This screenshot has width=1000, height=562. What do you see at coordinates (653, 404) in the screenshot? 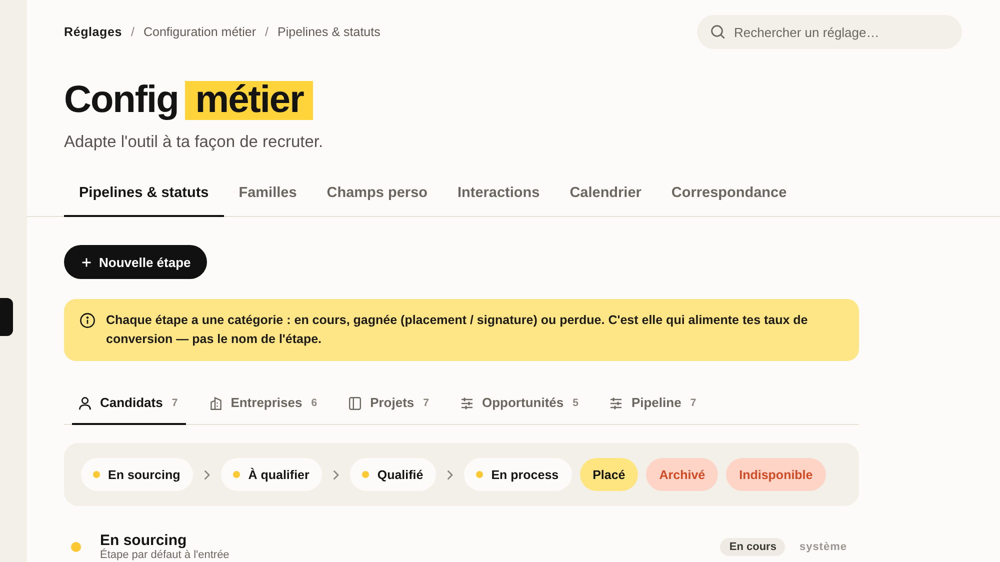
I see `entity-tab: Pipeline 7` at bounding box center [653, 404].